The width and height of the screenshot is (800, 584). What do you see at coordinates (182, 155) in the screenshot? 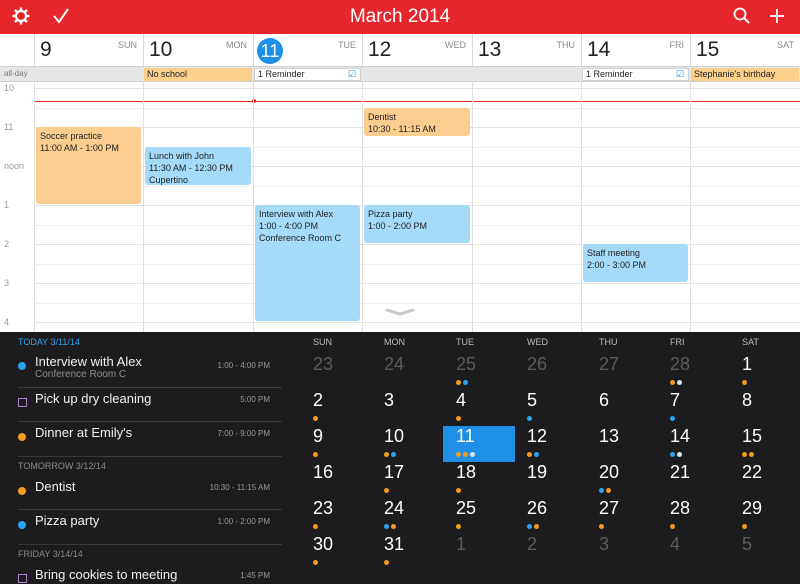
I see `event-title: Lunch with John` at bounding box center [182, 155].